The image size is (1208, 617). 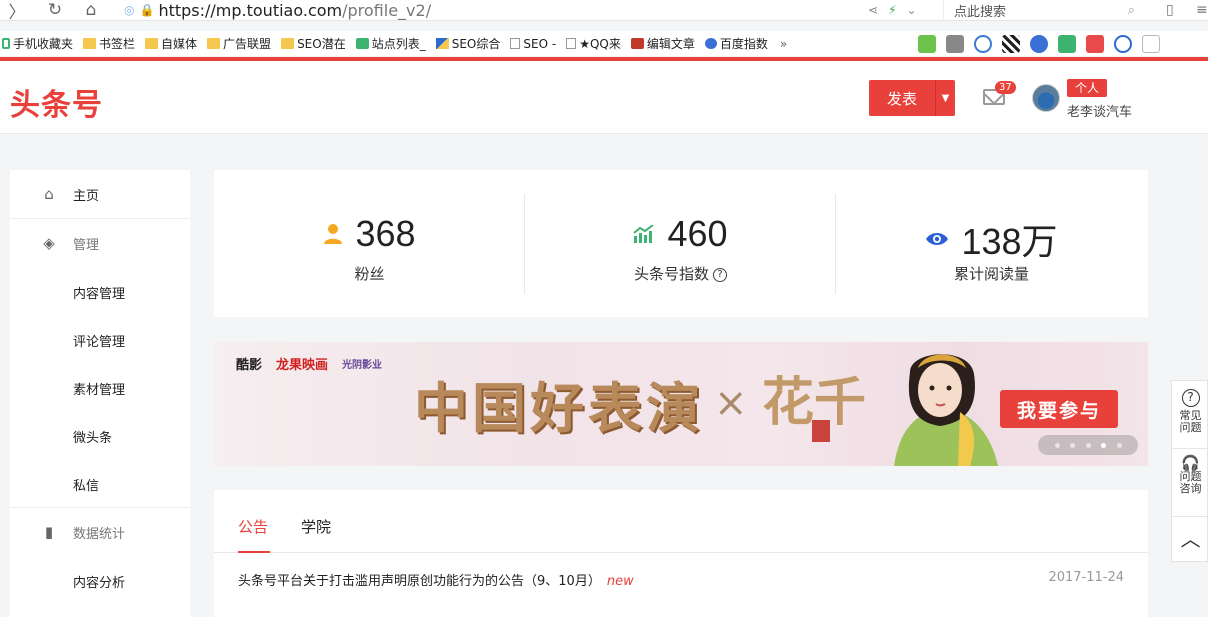 What do you see at coordinates (249, 365) in the screenshot?
I see `sponsor-logo-1: 酷影` at bounding box center [249, 365].